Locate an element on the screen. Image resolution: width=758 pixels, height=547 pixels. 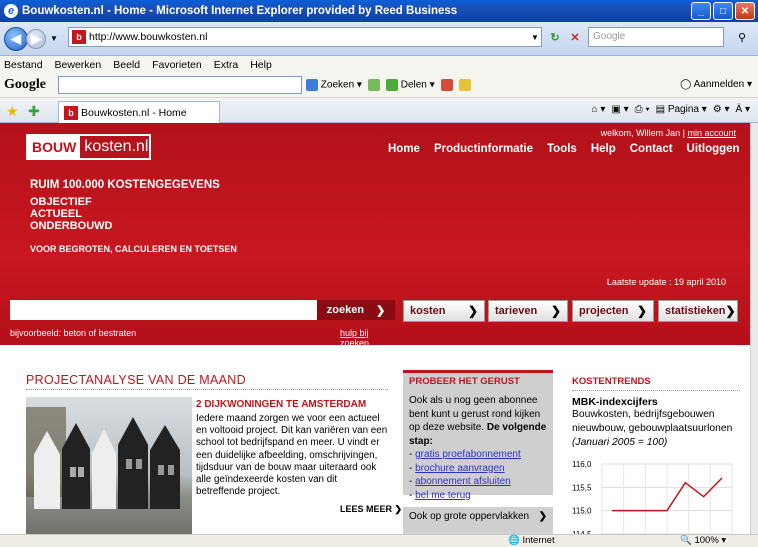
menu-bestand: Bestand is located at coordinates (23, 65).